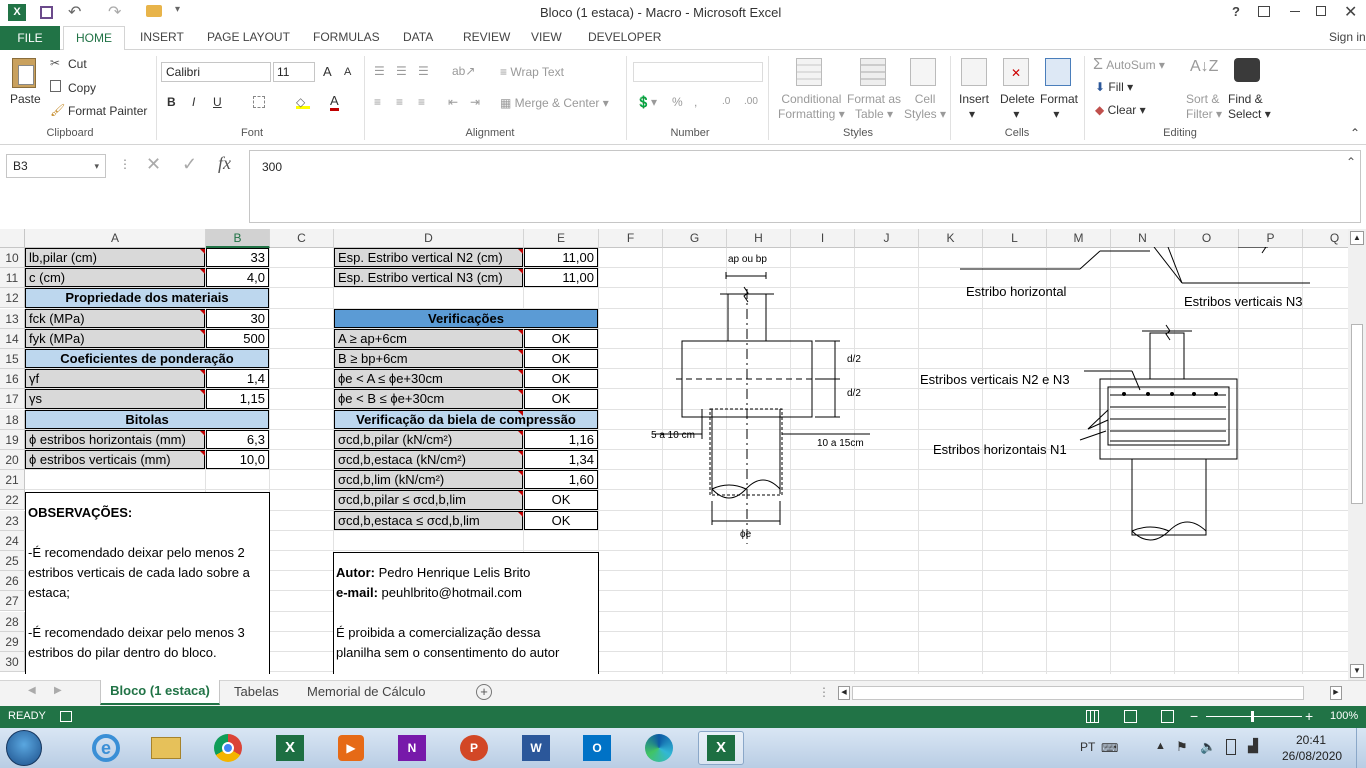 The height and width of the screenshot is (768, 1366). Describe the element at coordinates (1264, 11) in the screenshot. I see `ribbon-display-icon` at that location.